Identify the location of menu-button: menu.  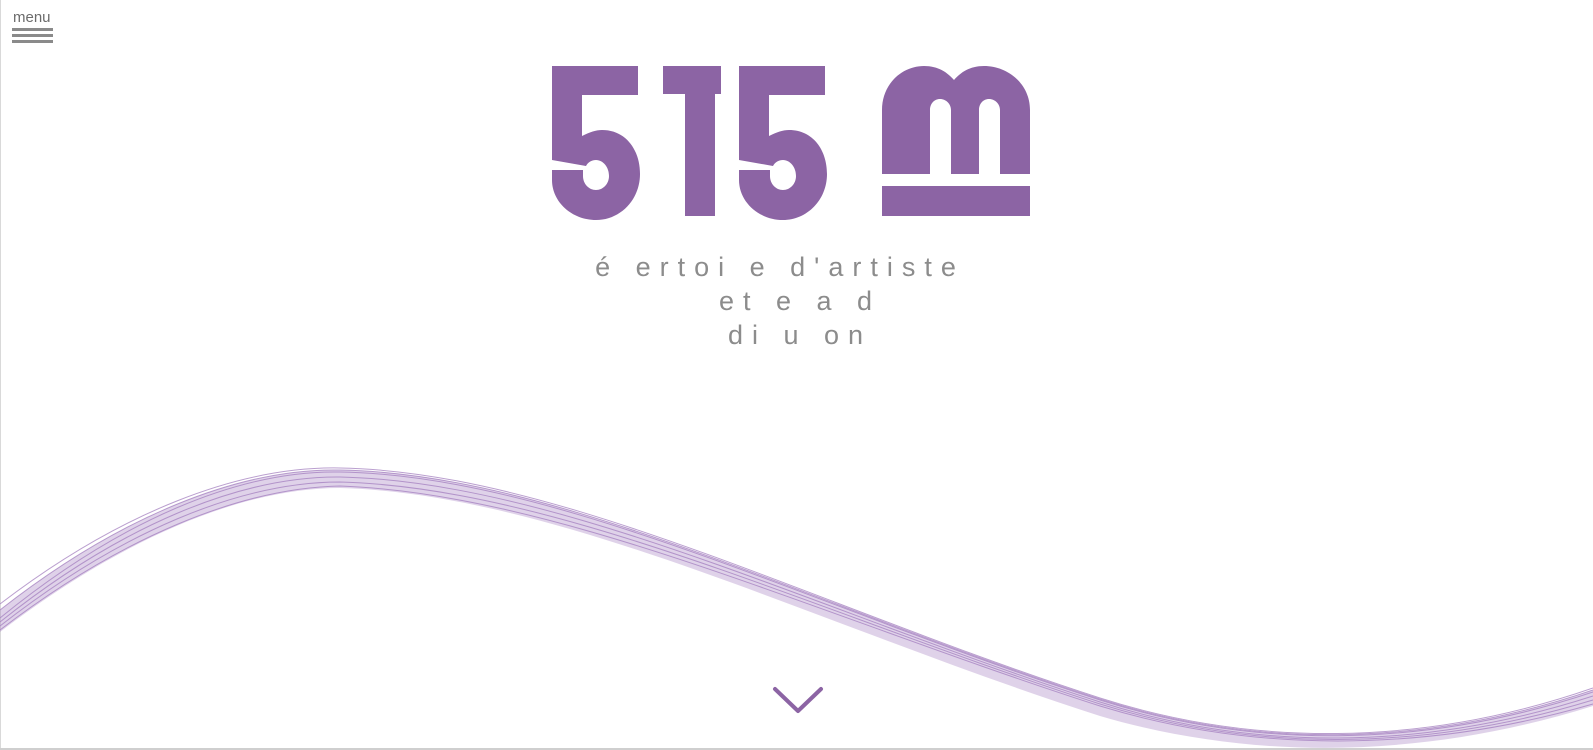
(33, 30).